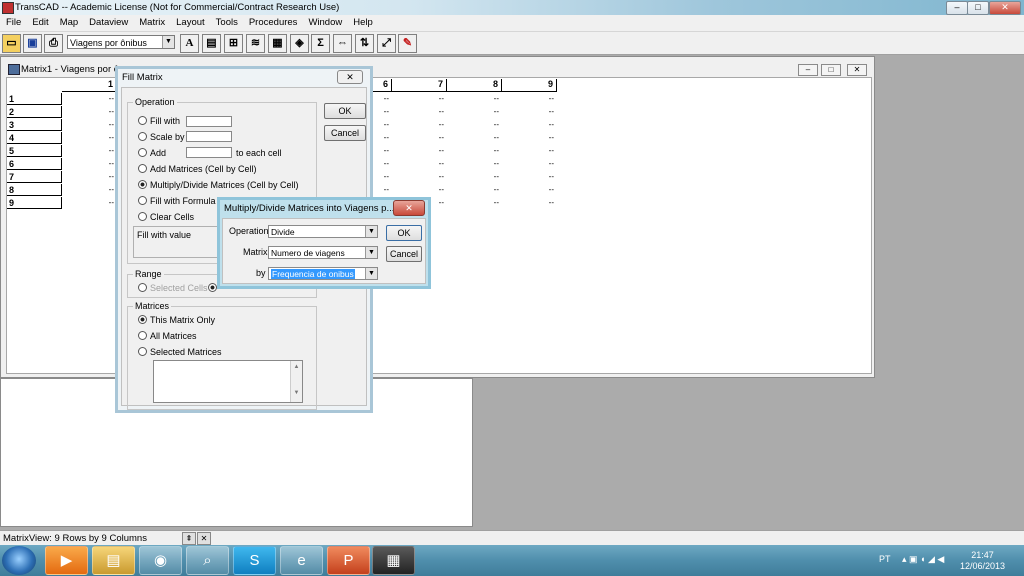 This screenshot has height=576, width=1024. What do you see at coordinates (299, 43) in the screenshot?
I see `matrix-icon: ◈` at bounding box center [299, 43].